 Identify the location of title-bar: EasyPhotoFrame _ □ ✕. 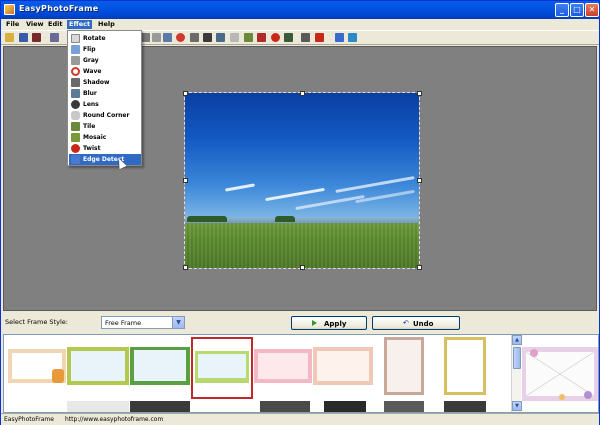
(300, 10).